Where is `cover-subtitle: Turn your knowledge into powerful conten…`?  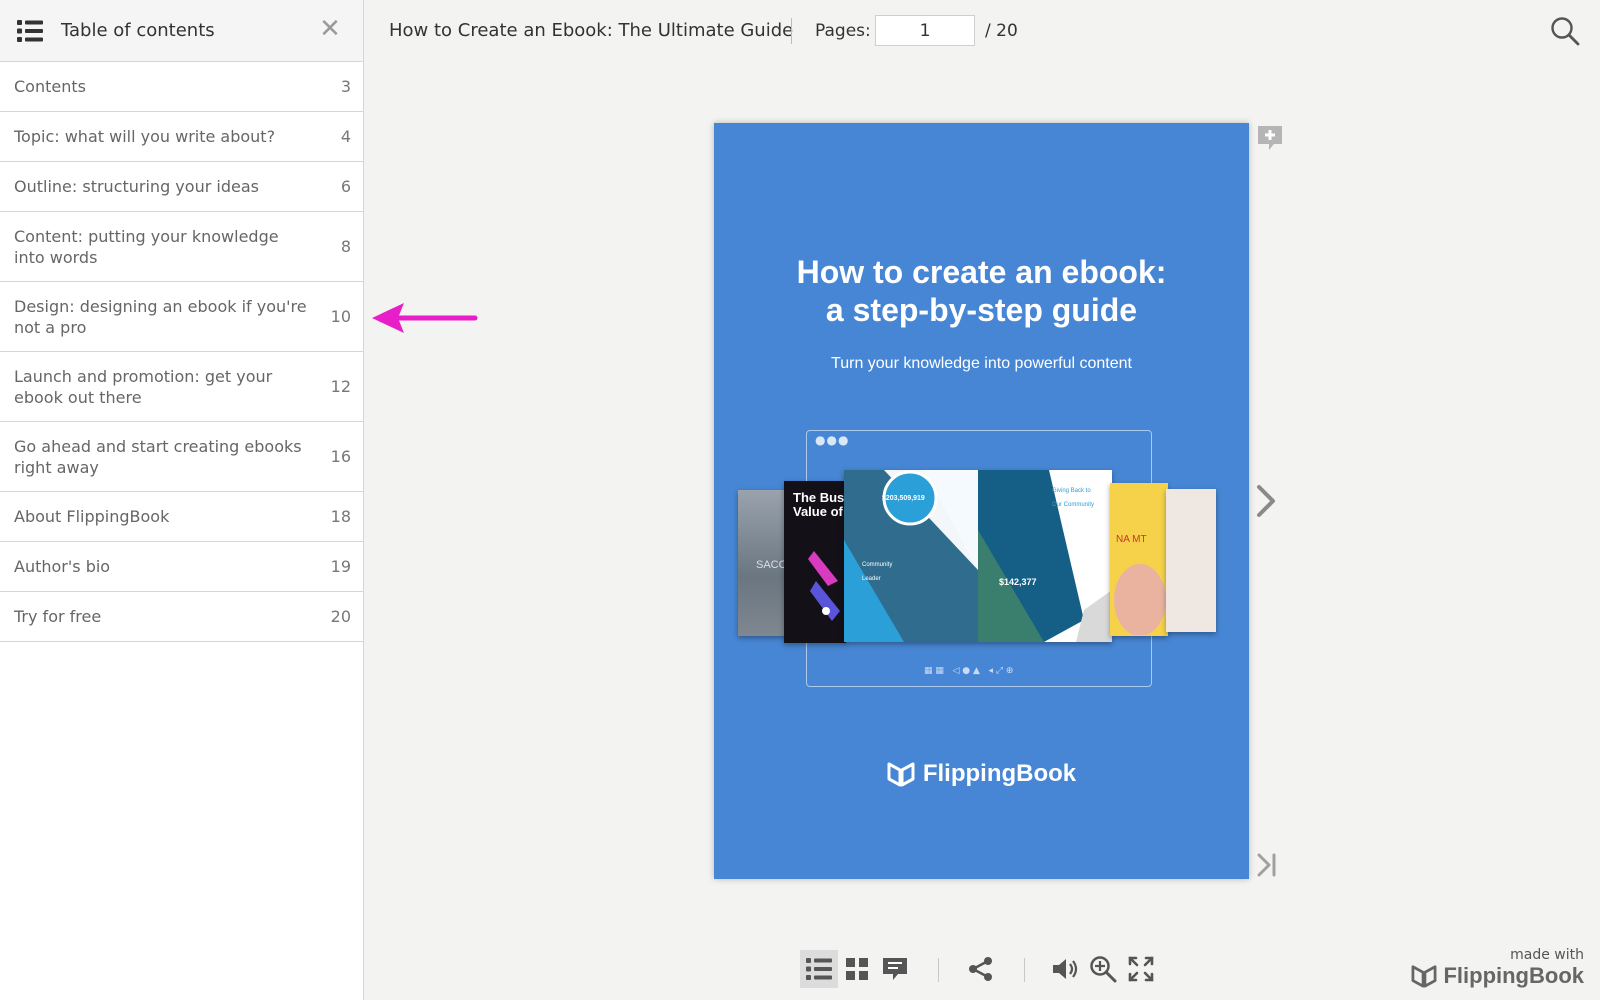
cover-subtitle: Turn your knowledge into powerful conten… is located at coordinates (981, 363).